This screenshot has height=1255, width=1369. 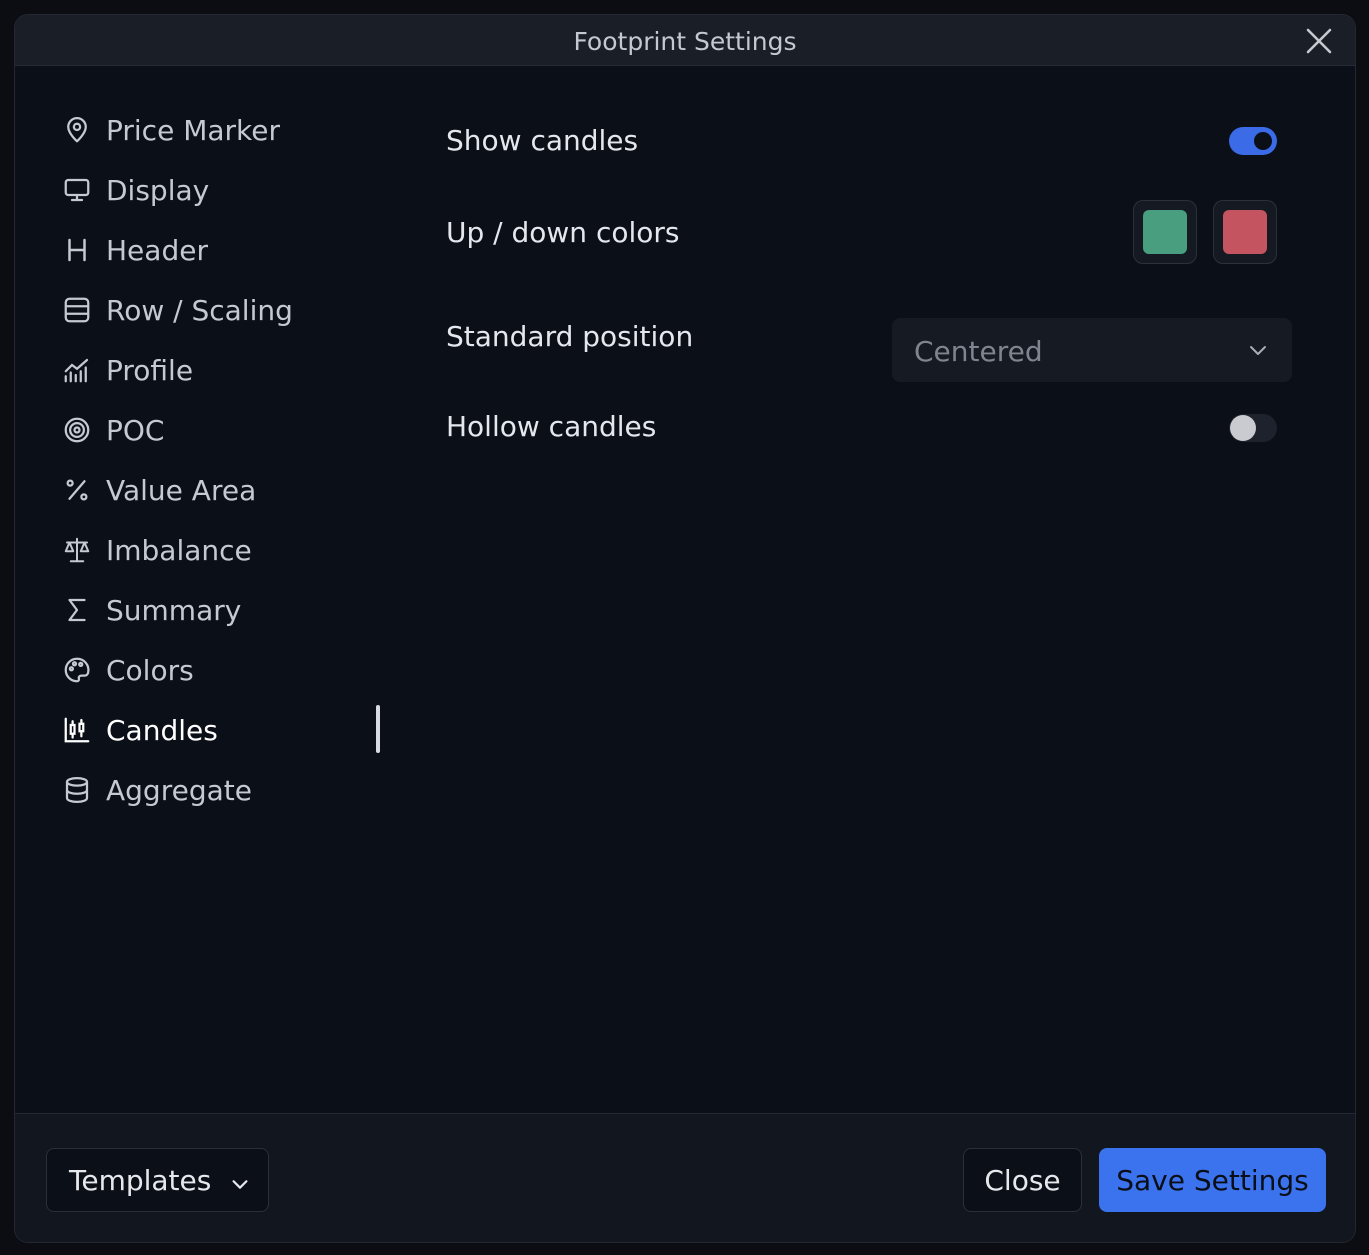 What do you see at coordinates (542, 140) in the screenshot?
I see `show-candles-label: Show candles` at bounding box center [542, 140].